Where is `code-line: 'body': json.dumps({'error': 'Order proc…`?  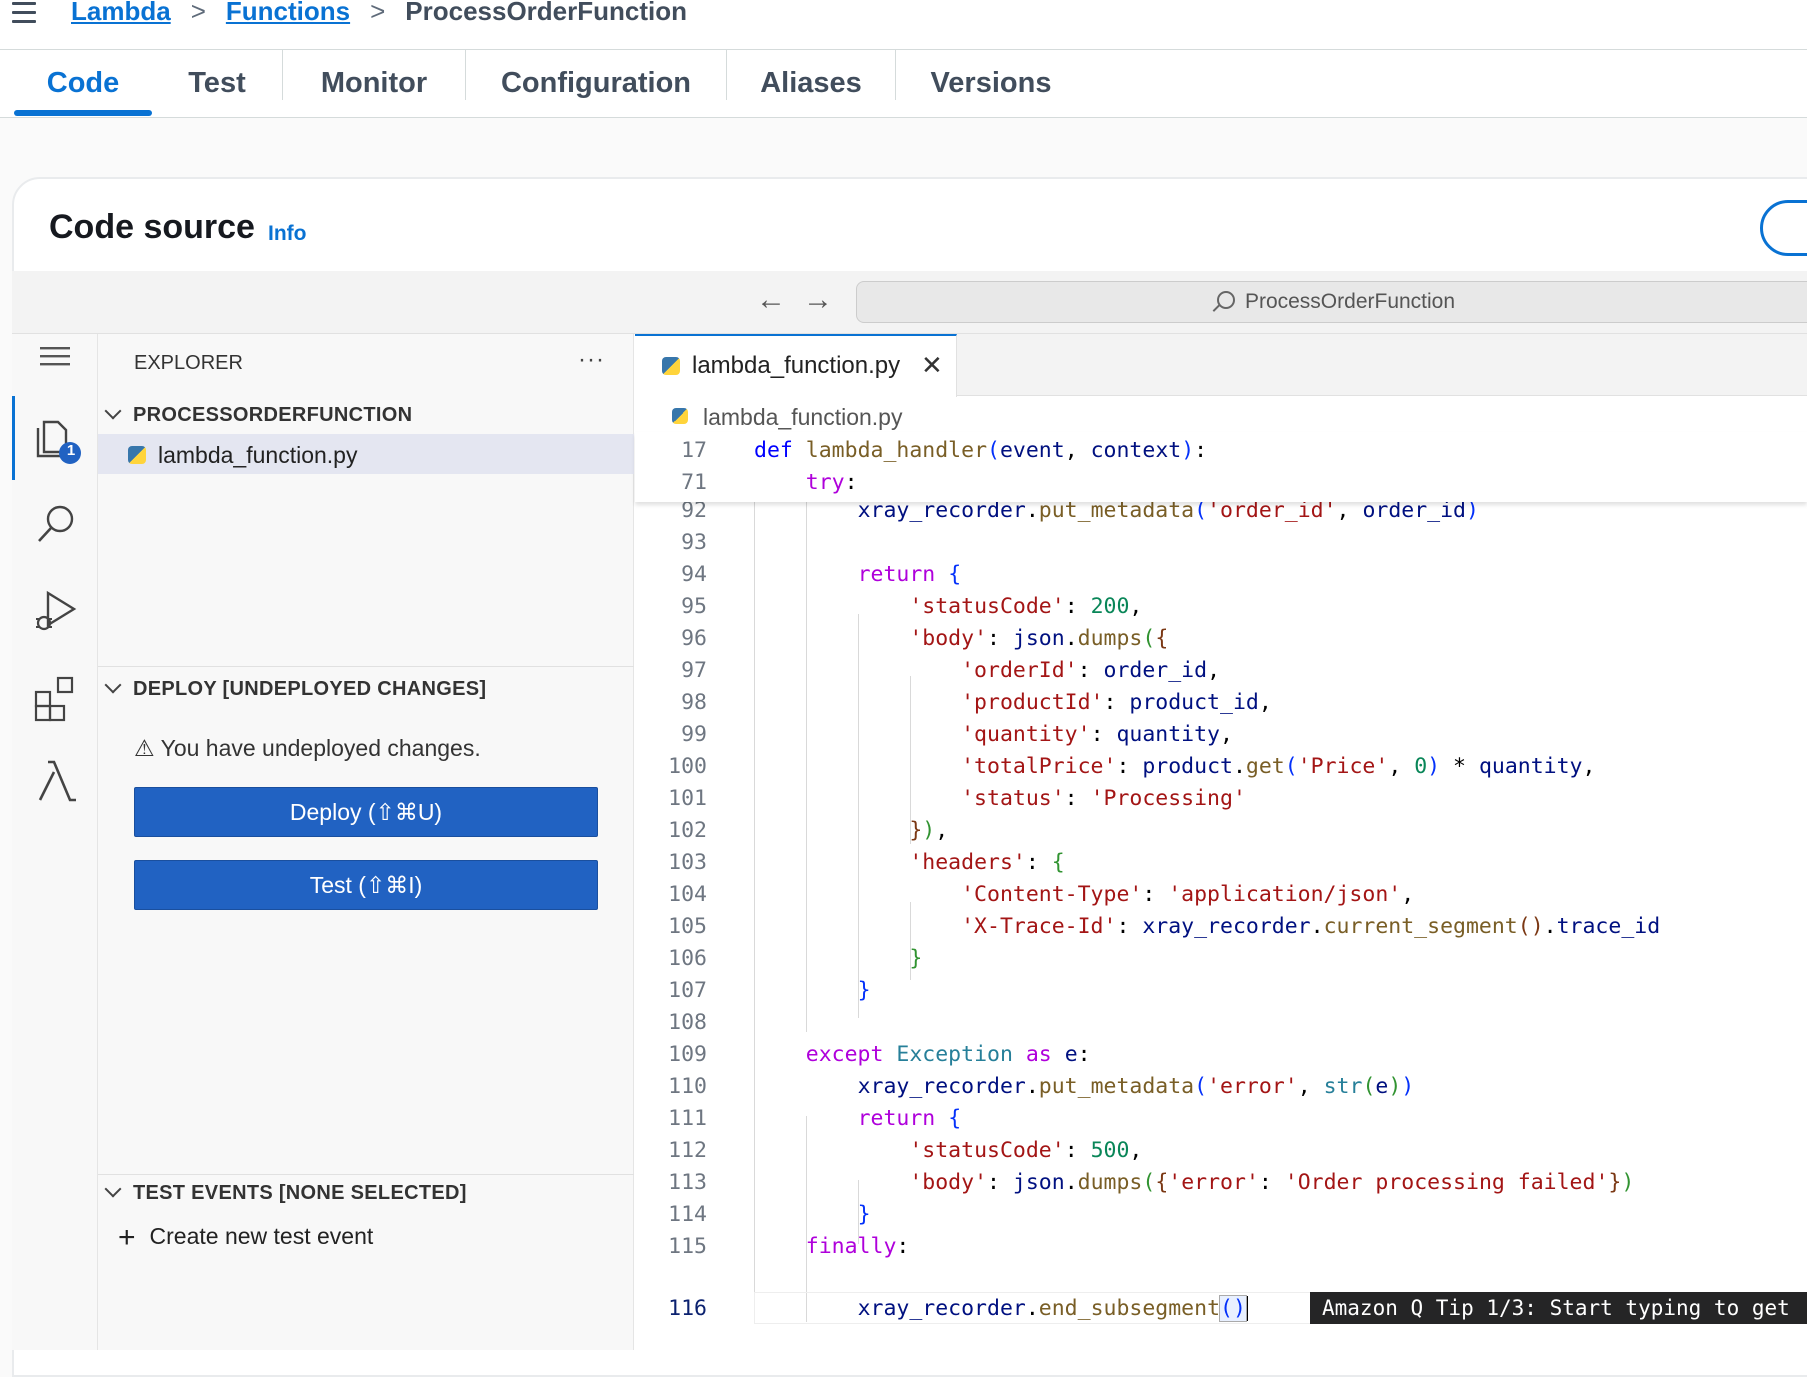
code-line: 'body': json.dumps({'error': 'Order proc… is located at coordinates (1194, 1182).